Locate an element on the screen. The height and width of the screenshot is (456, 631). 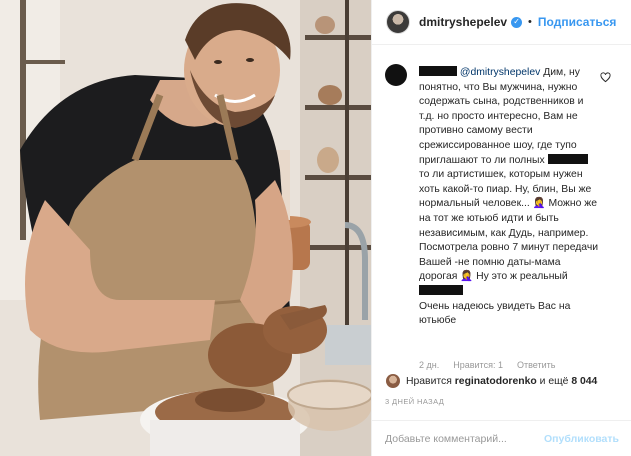
comment-like-heart-icon is located at coordinates (605, 77).